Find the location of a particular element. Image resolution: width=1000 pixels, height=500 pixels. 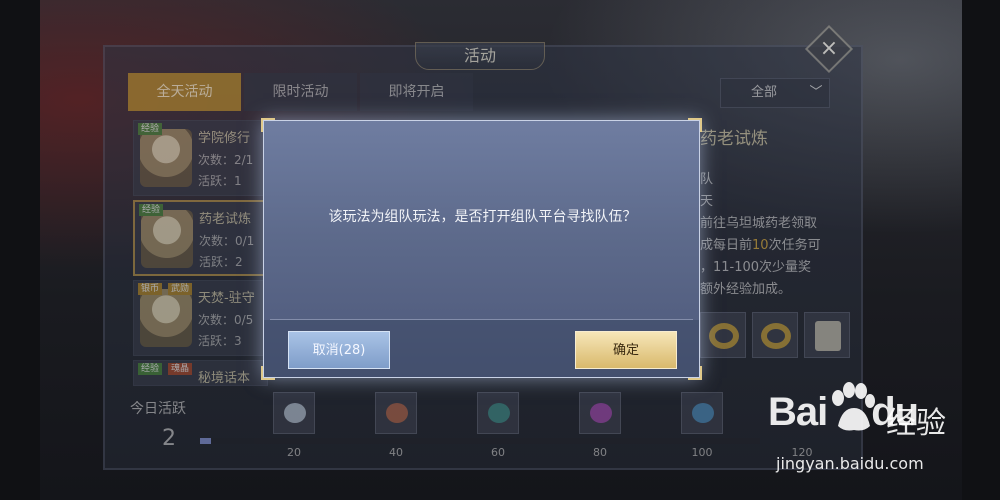

scroll-icon is located at coordinates (828, 336).